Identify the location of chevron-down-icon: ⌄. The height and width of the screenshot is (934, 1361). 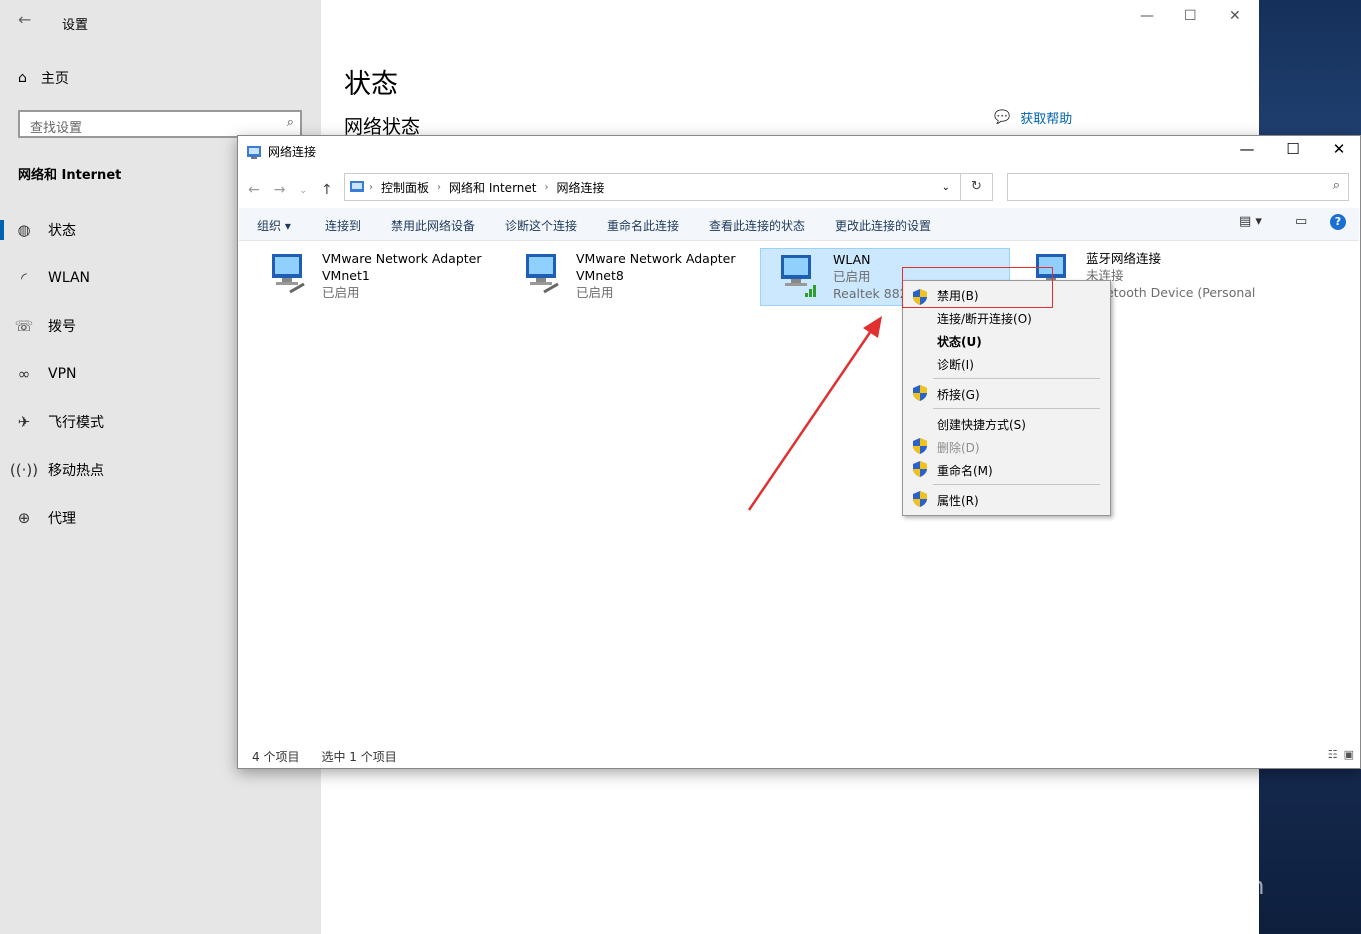
(946, 187).